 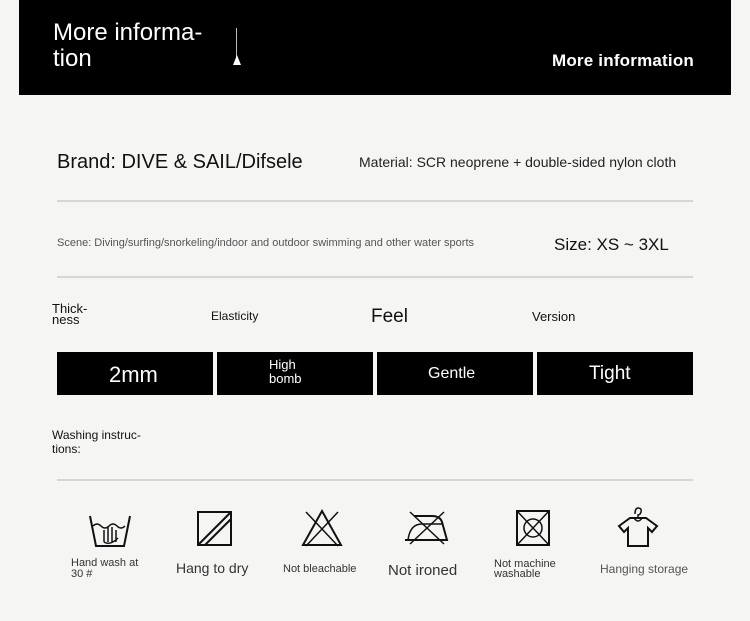 I want to click on elasticity-label: Elasticity, so click(x=235, y=316).